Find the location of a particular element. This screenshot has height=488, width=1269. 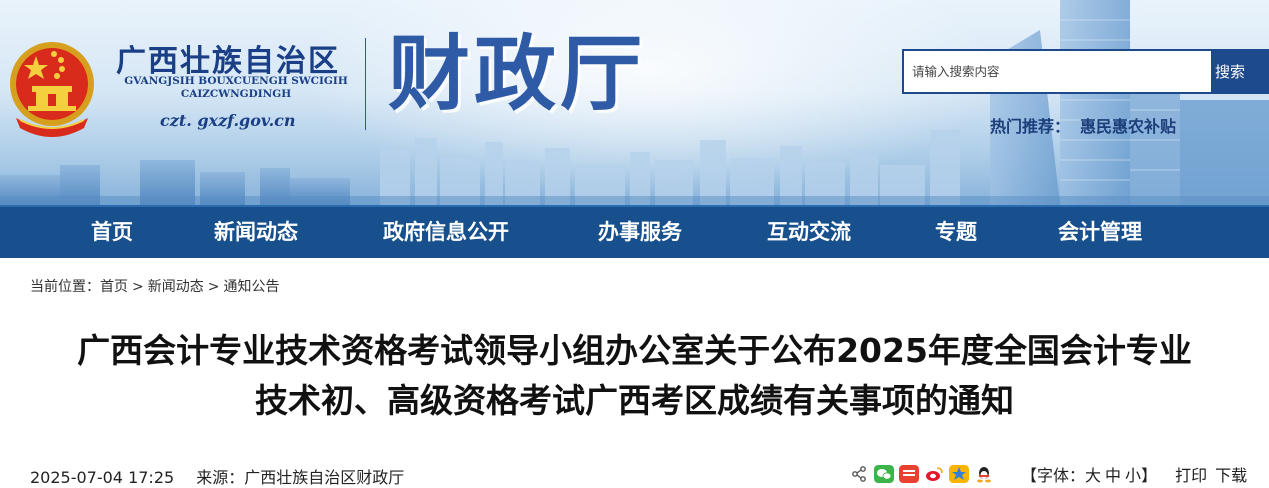

font-size-close: 】 is located at coordinates (1149, 475).